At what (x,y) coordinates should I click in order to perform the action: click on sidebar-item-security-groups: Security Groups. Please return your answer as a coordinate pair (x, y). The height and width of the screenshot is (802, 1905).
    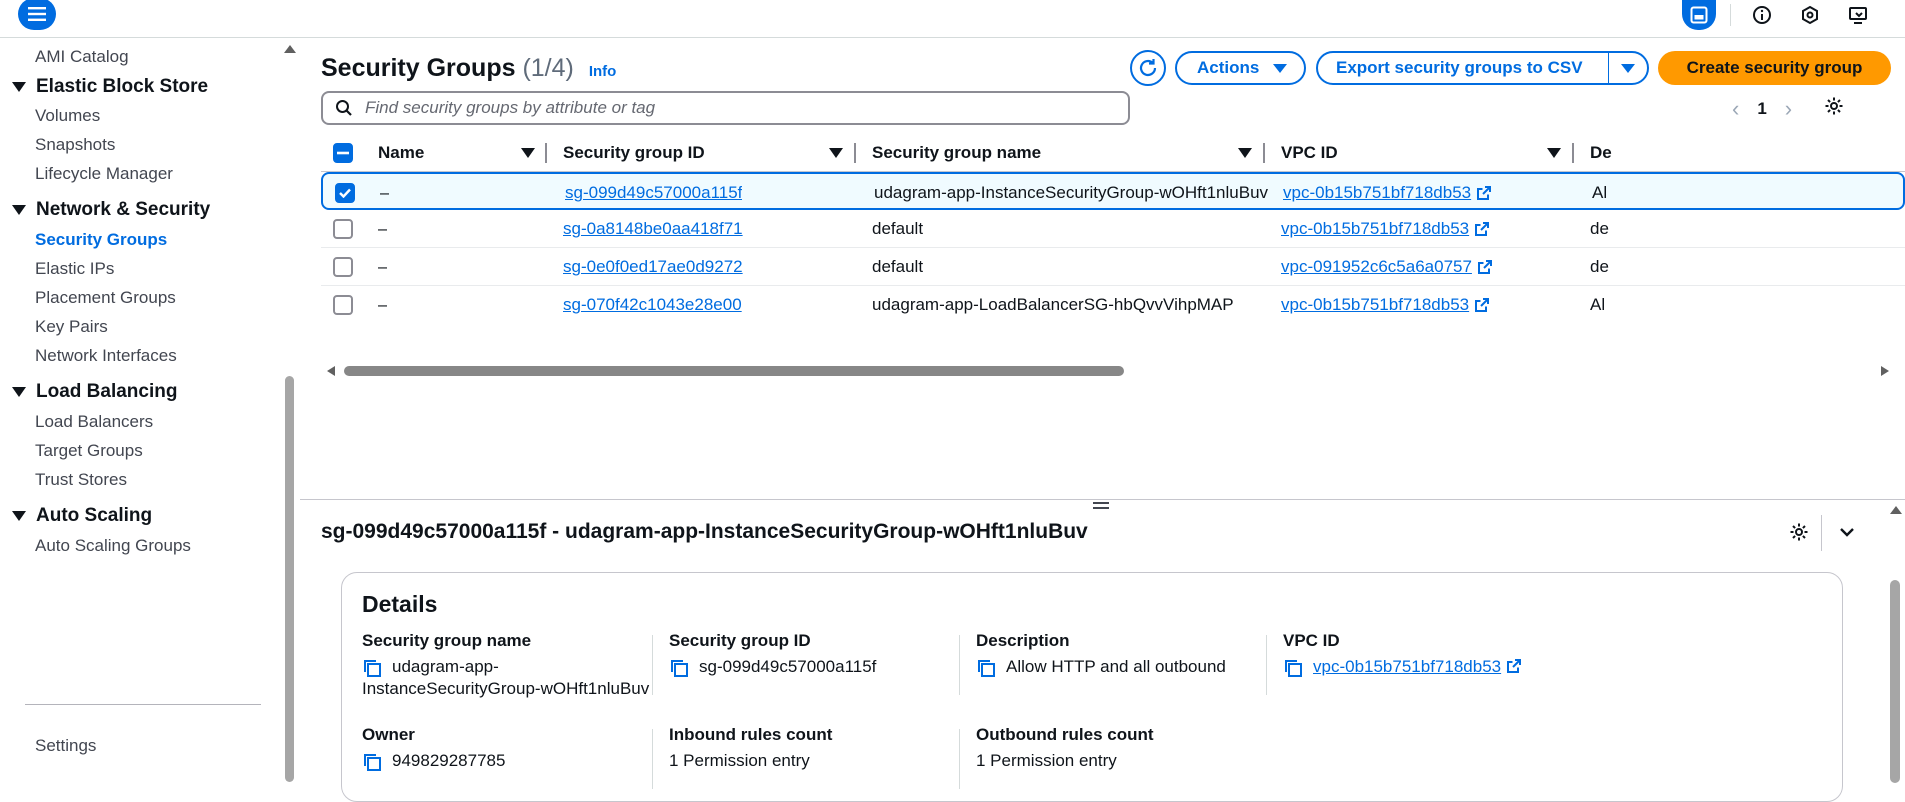
    Looking at the image, I should click on (101, 240).